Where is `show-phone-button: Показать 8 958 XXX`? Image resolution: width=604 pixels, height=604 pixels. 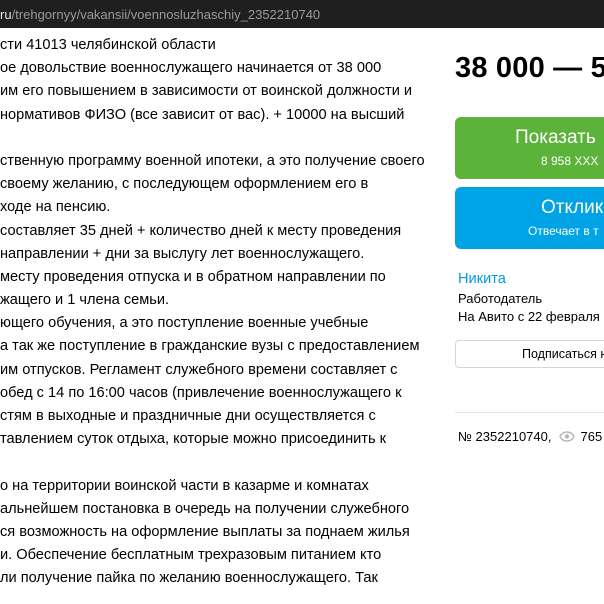
show-phone-button: Показать 8 958 XXX is located at coordinates (529, 148).